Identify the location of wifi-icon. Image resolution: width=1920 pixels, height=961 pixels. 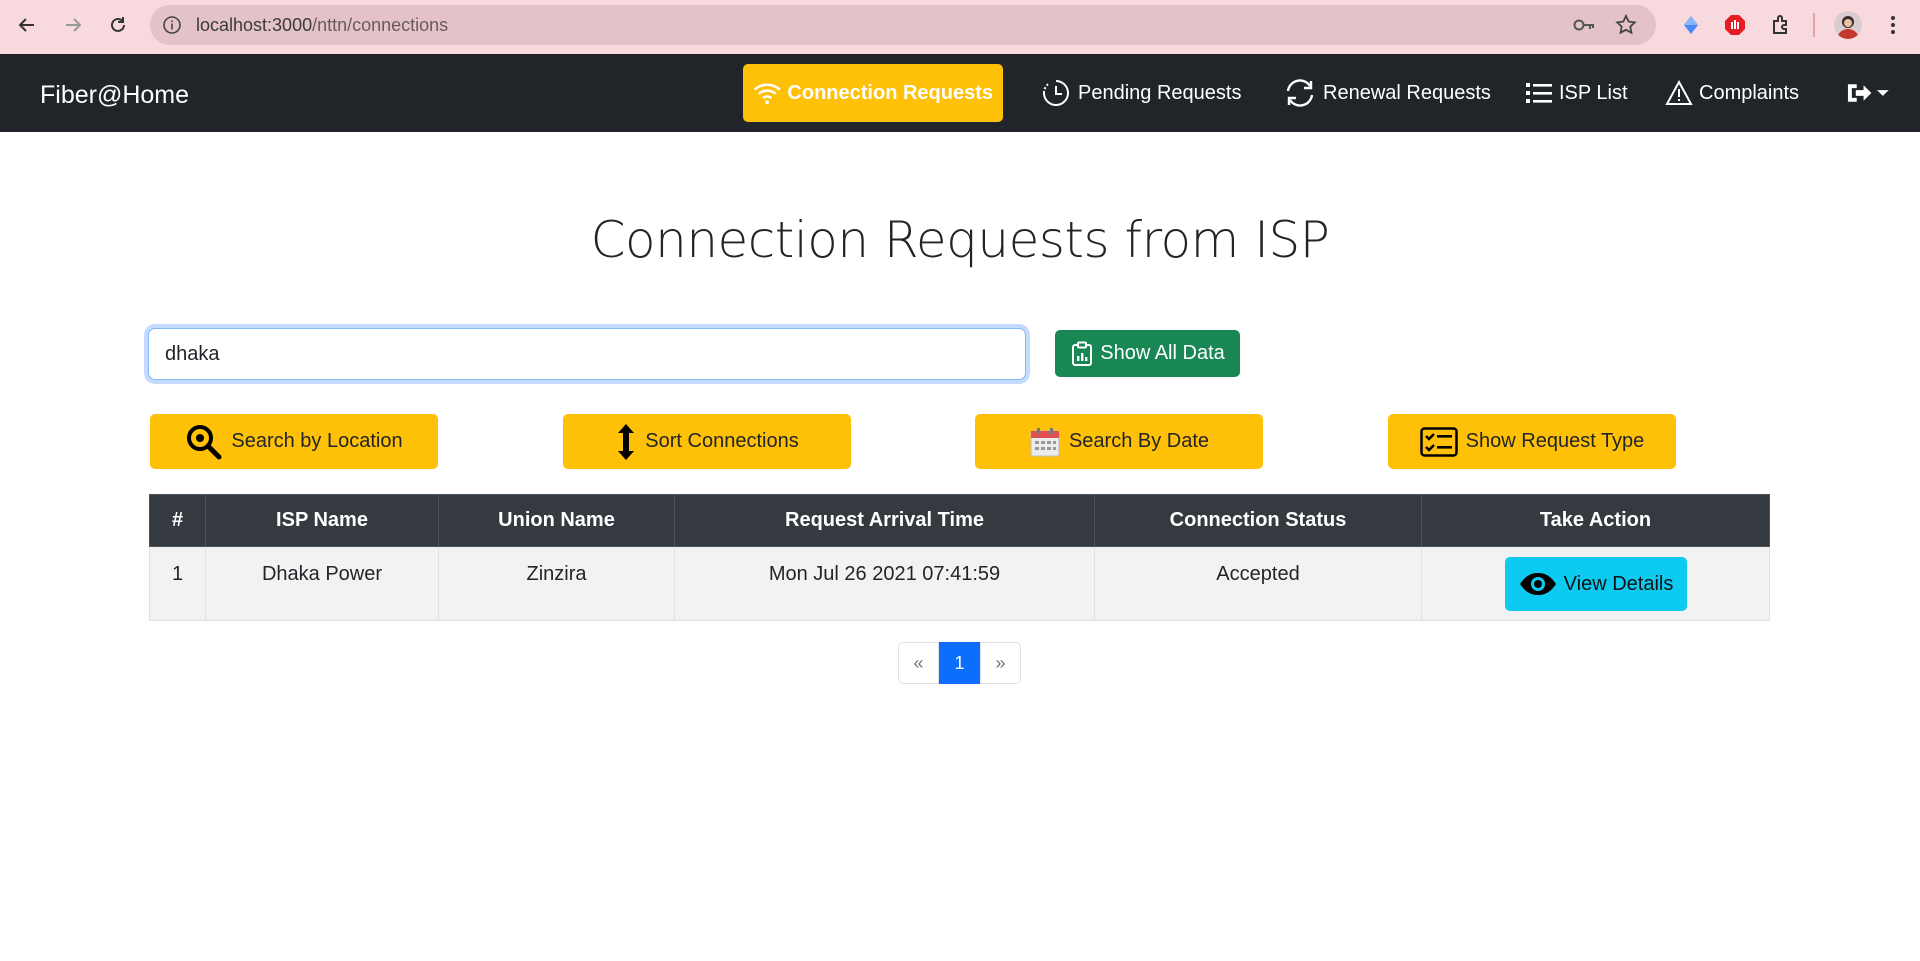
(767, 94).